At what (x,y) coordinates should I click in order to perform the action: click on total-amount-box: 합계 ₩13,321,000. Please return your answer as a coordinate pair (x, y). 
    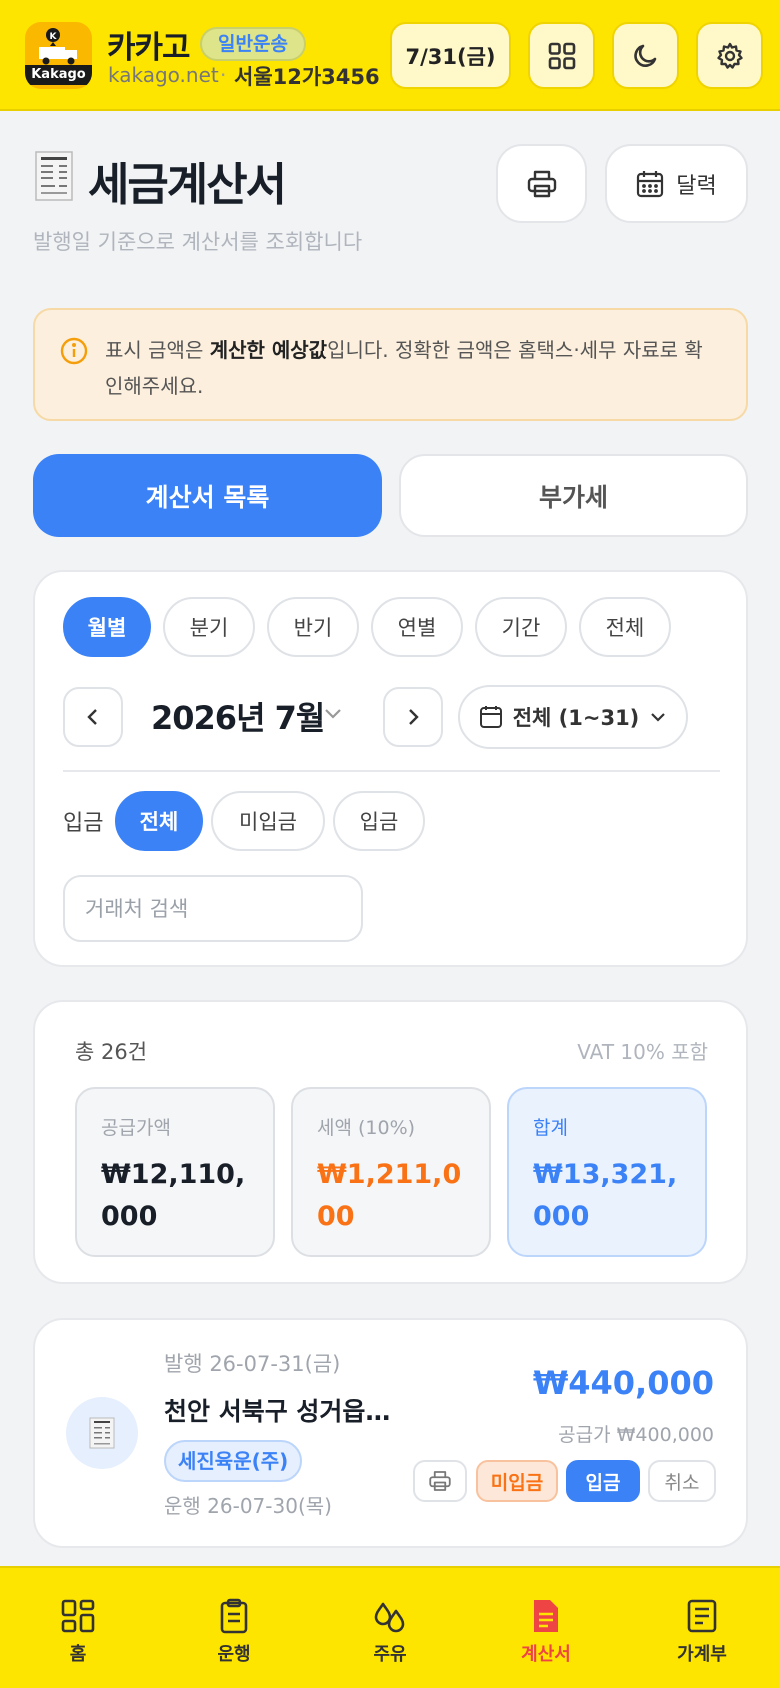
    Looking at the image, I should click on (607, 1172).